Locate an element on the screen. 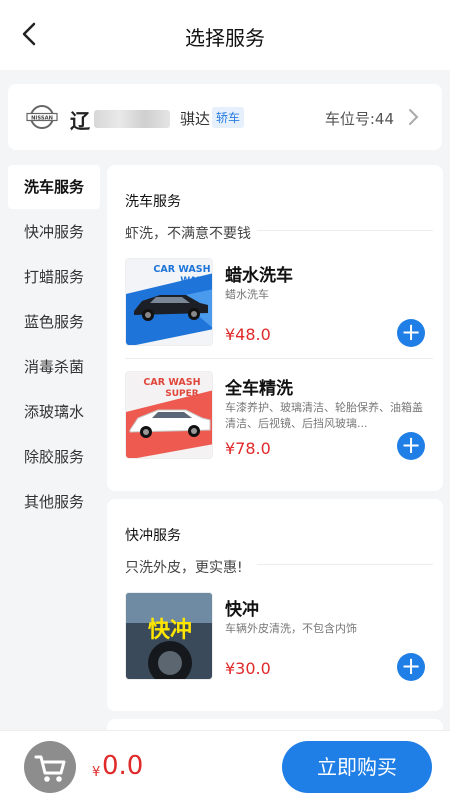 The width and height of the screenshot is (450, 800). service-price: ¥30.0 is located at coordinates (248, 668).